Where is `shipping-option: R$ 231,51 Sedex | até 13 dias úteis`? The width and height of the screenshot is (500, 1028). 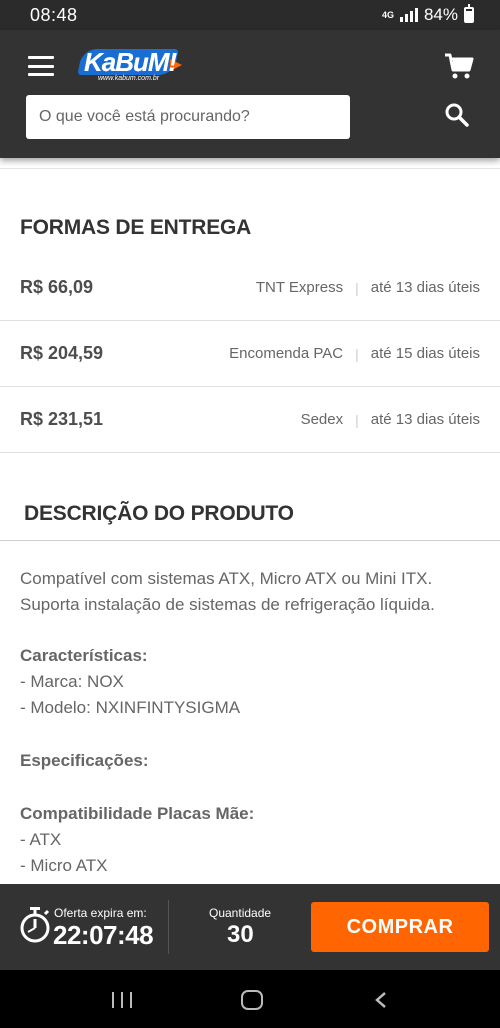
shipping-option: R$ 231,51 Sedex | até 13 dias úteis is located at coordinates (250, 420).